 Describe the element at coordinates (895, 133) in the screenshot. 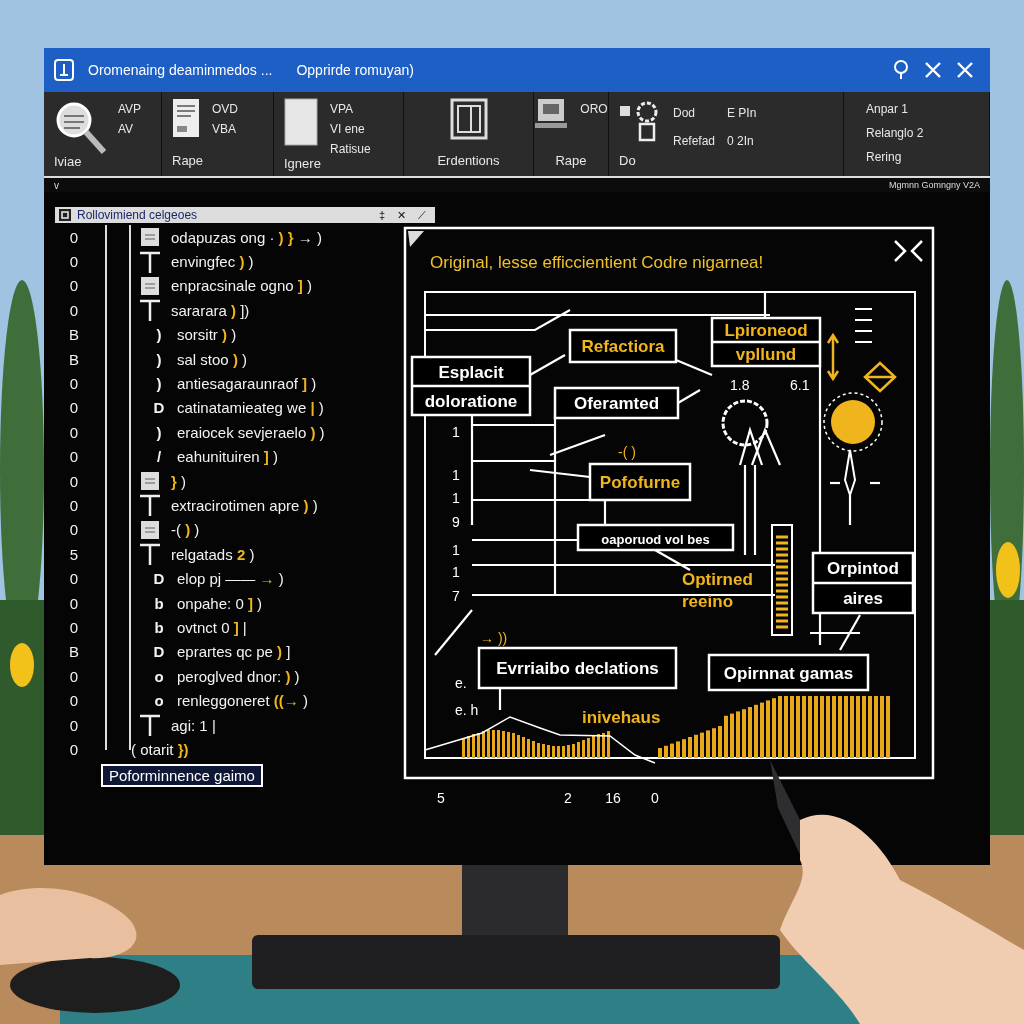

I see `toolbar-text: Relanglo 2` at that location.